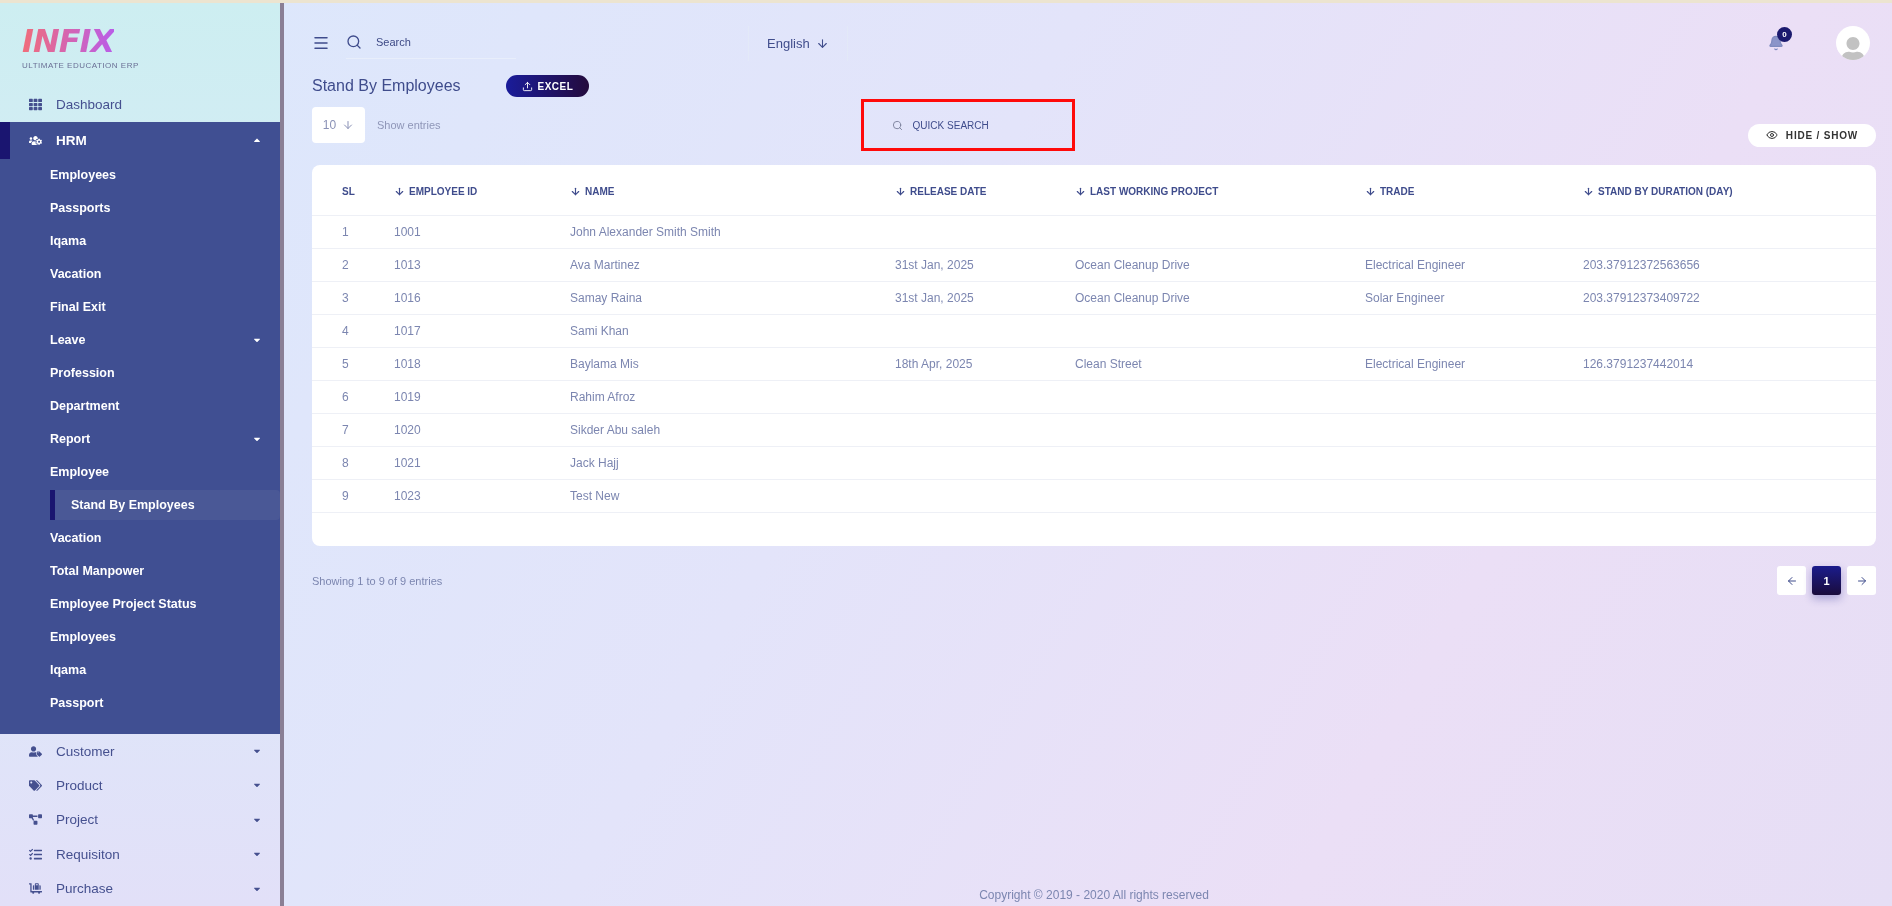 This screenshot has height=906, width=1892. I want to click on table-cell-text: 4, so click(346, 331).